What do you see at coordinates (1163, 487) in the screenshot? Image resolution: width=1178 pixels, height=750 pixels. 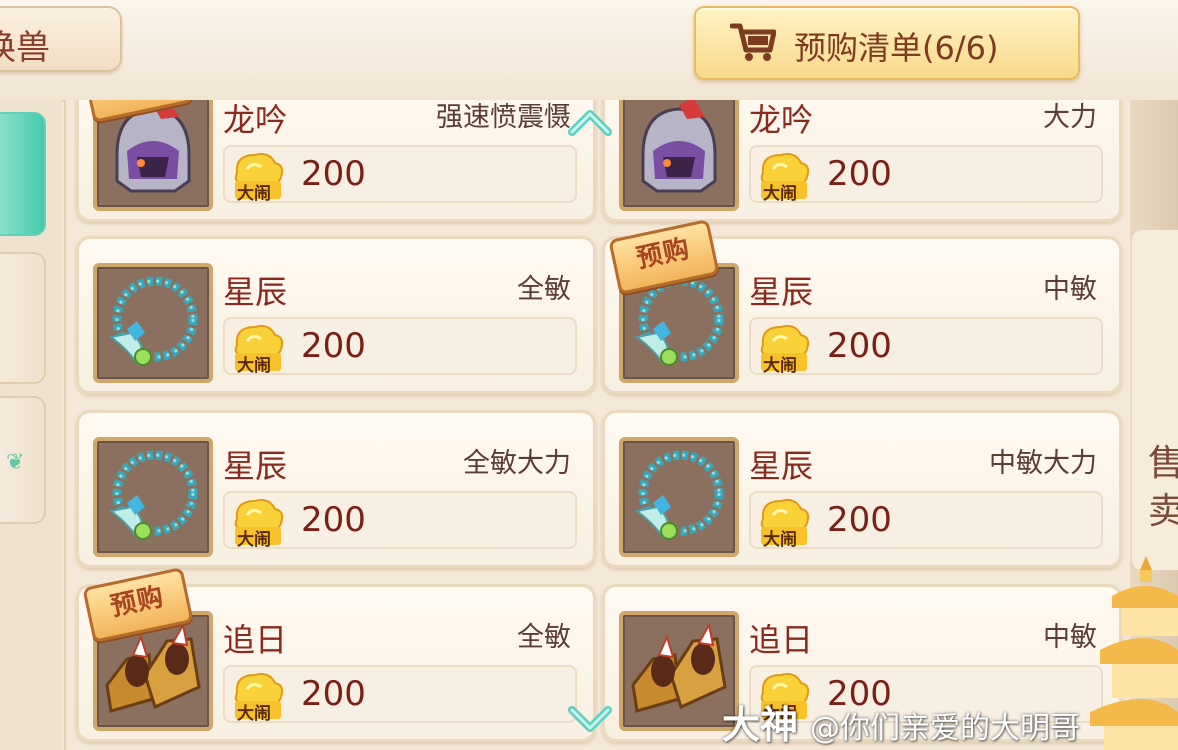 I see `sell-tab-label: 售卖` at bounding box center [1163, 487].